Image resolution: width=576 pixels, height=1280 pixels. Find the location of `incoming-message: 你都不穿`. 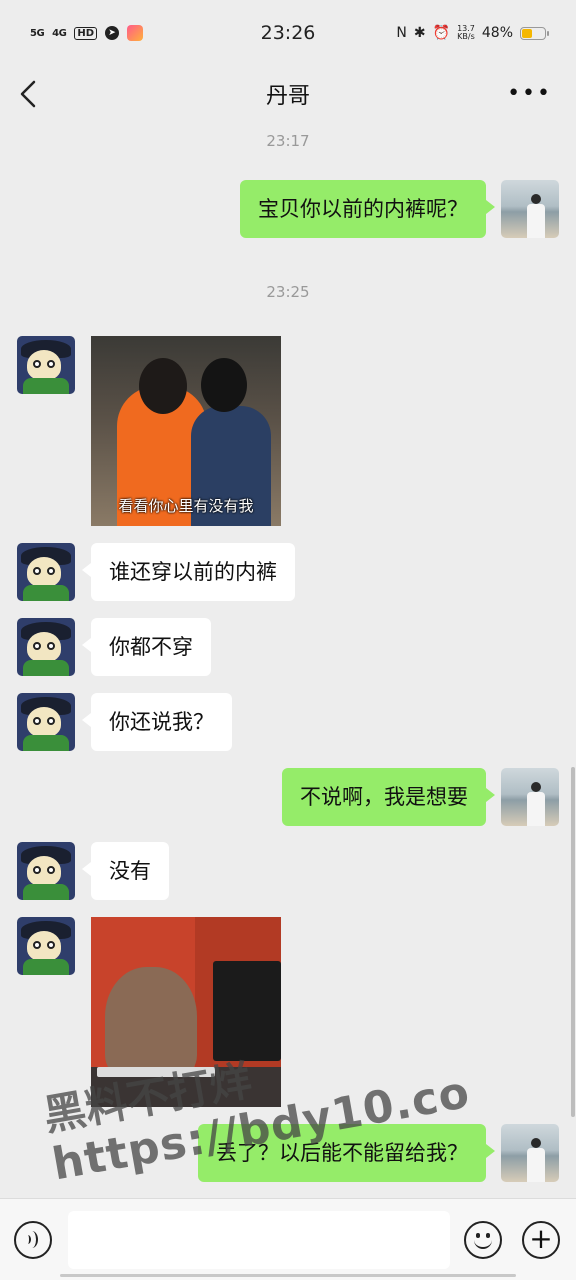

incoming-message: 你都不穿 is located at coordinates (146, 647).